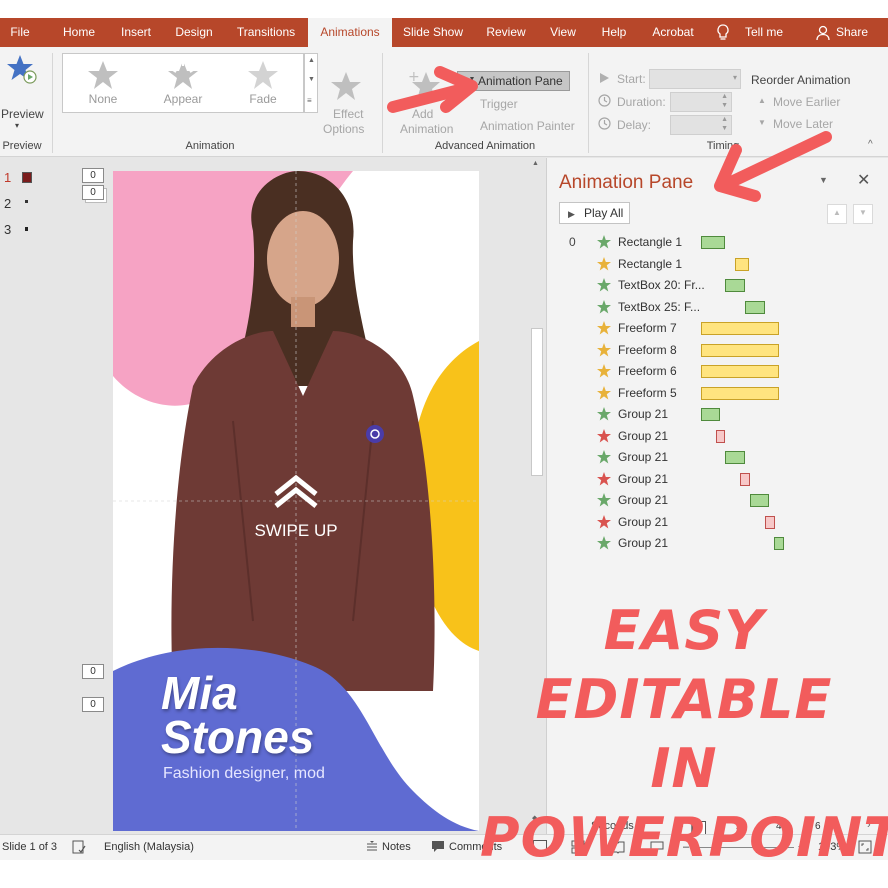 This screenshot has width=888, height=888. I want to click on start-dropdown: ▾, so click(695, 79).